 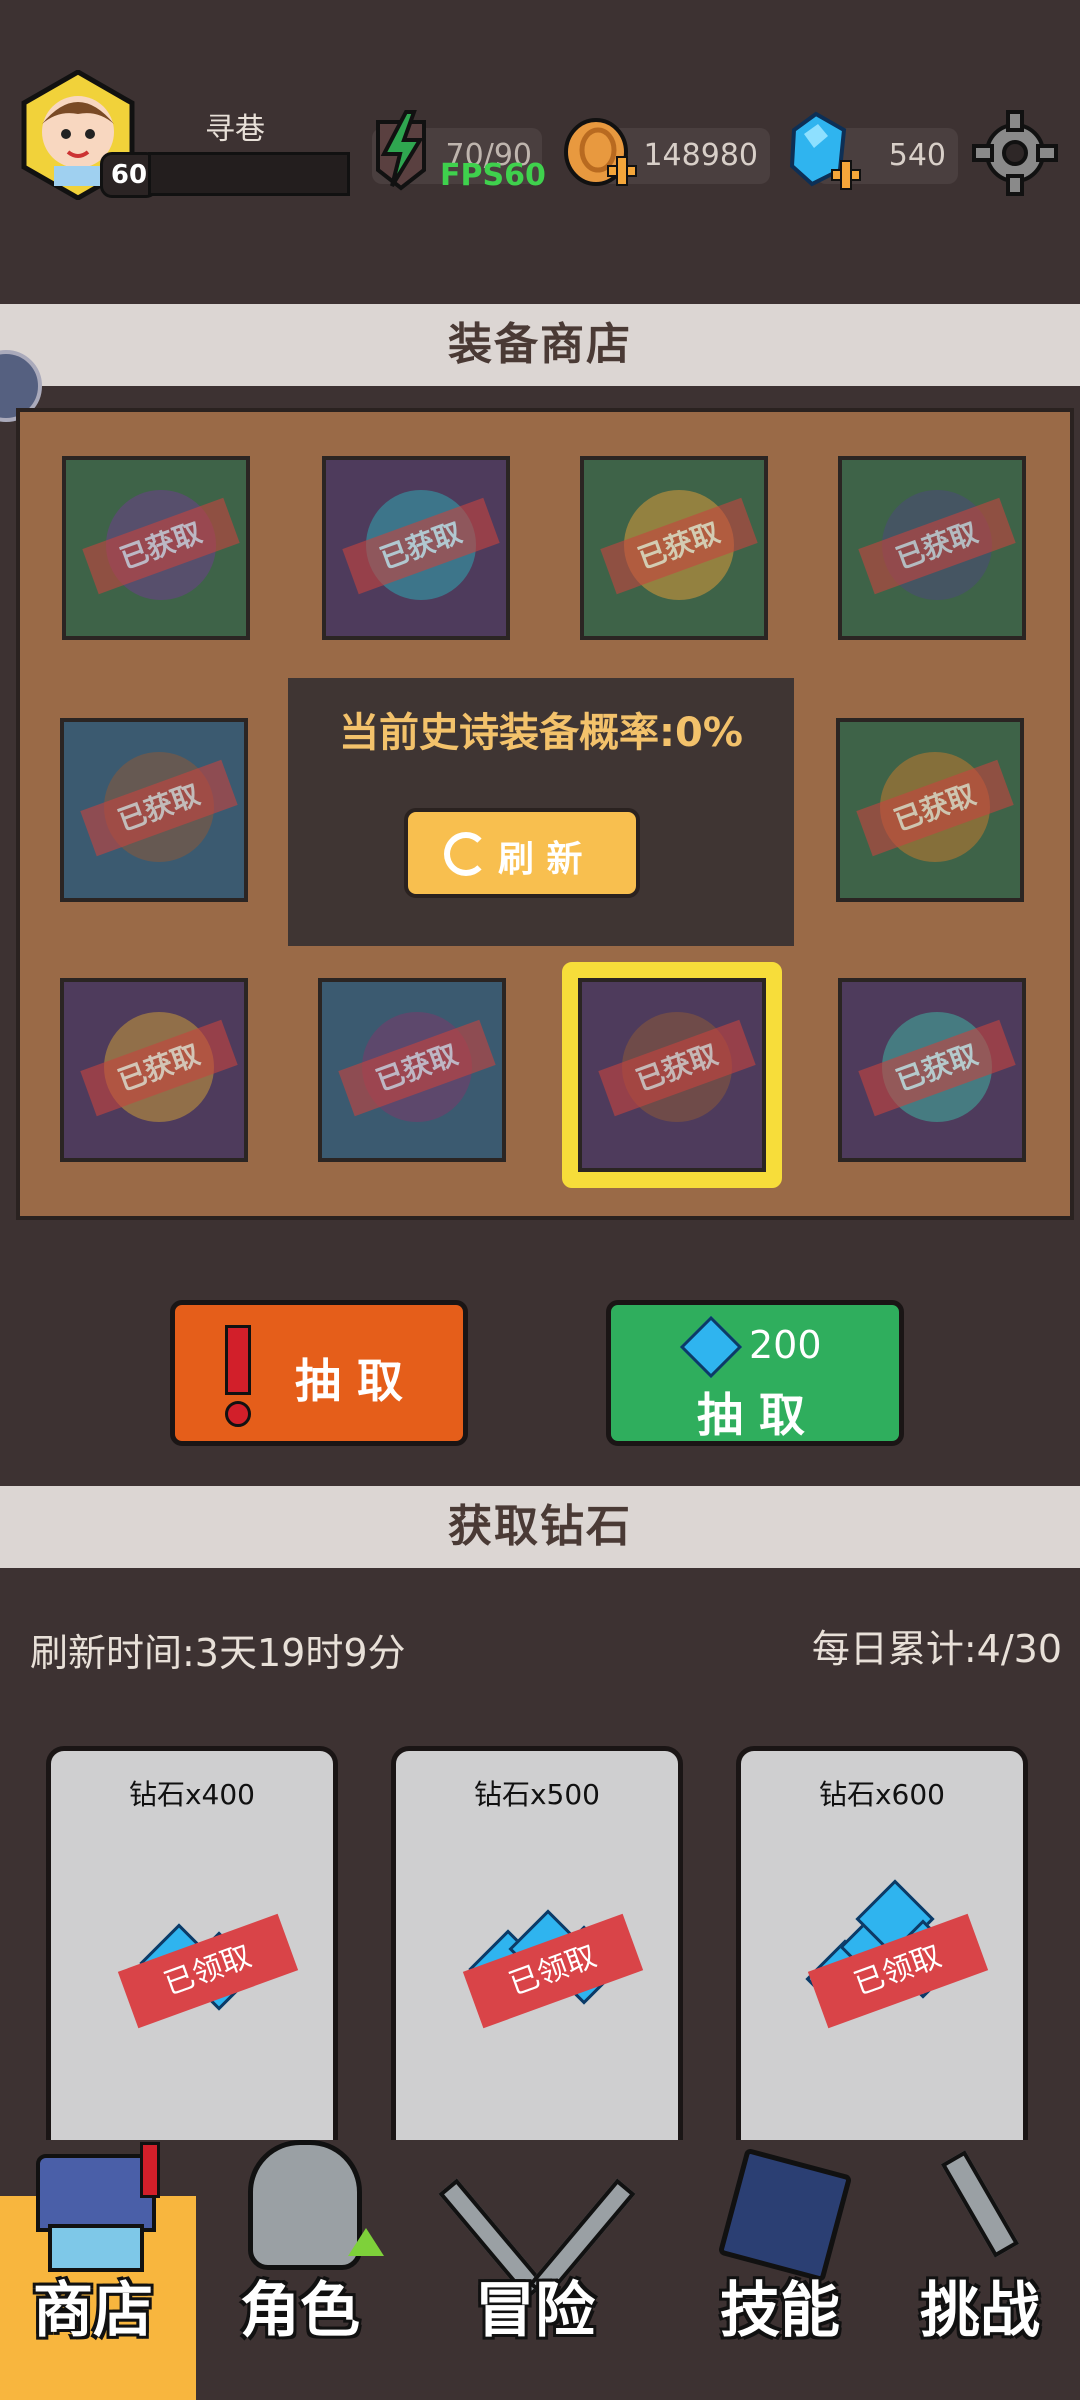 I want to click on equipment-slot-selected: 已获取, so click(x=672, y=1075).